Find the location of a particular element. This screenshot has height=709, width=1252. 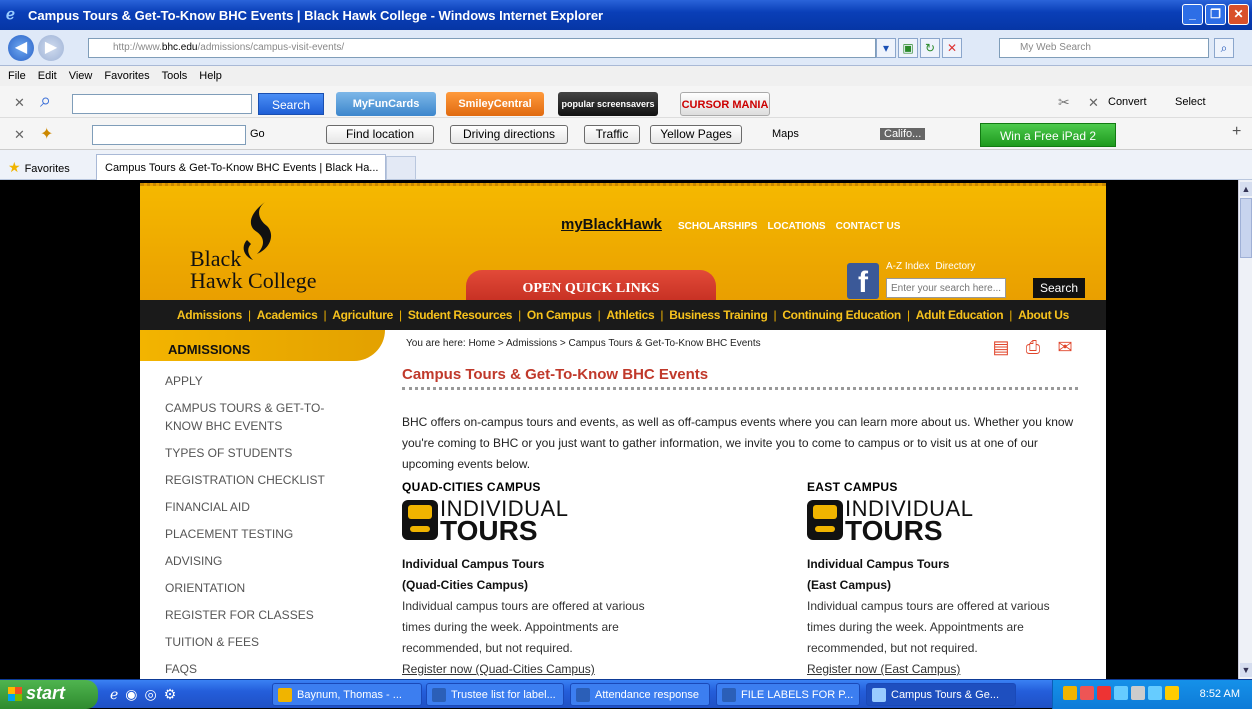

sidebar-item-advising: ADVISING is located at coordinates (260, 561).